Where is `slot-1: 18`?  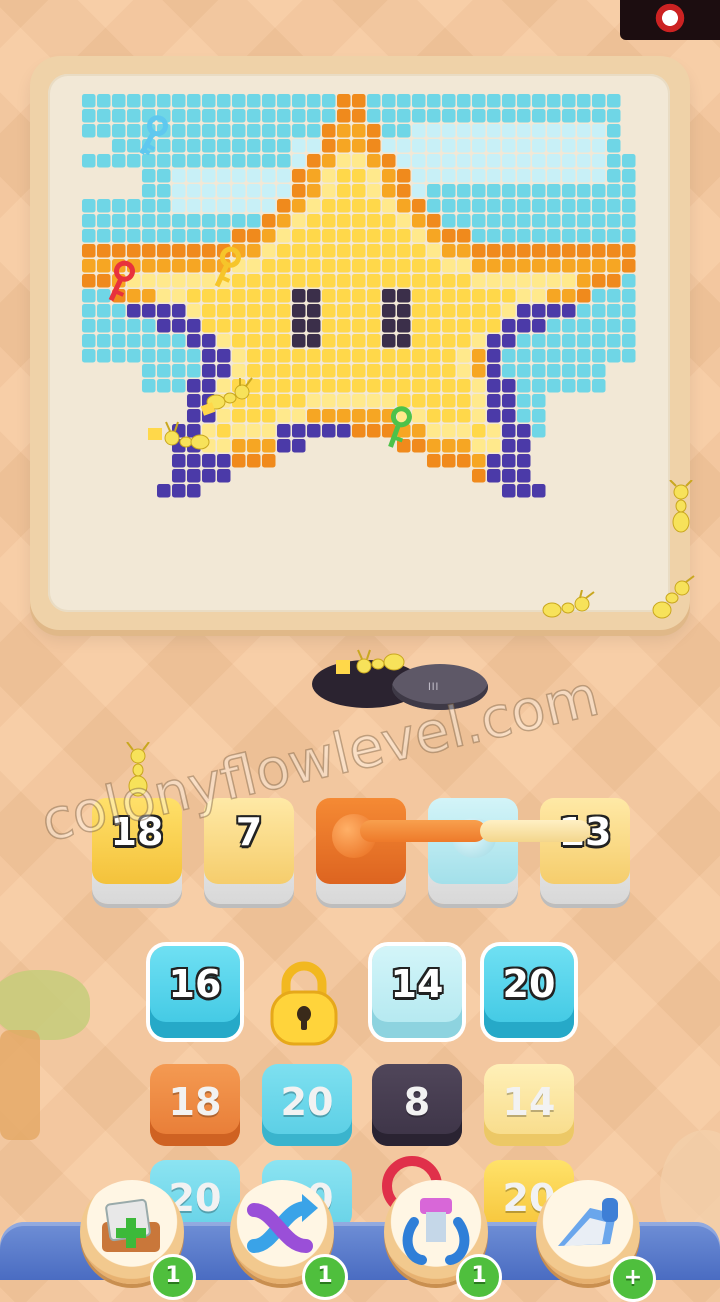
slot-1: 18 is located at coordinates (137, 851).